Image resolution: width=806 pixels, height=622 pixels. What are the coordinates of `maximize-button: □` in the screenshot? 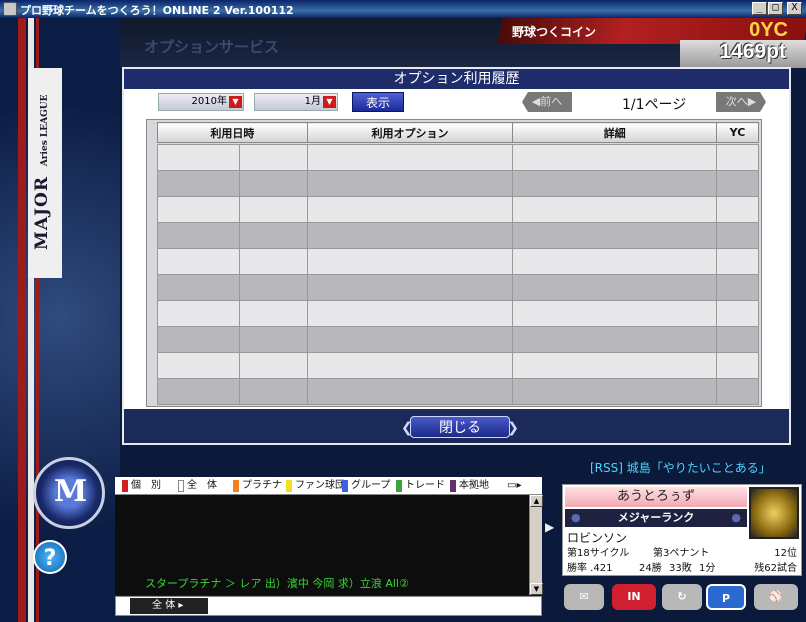 It's located at (775, 8).